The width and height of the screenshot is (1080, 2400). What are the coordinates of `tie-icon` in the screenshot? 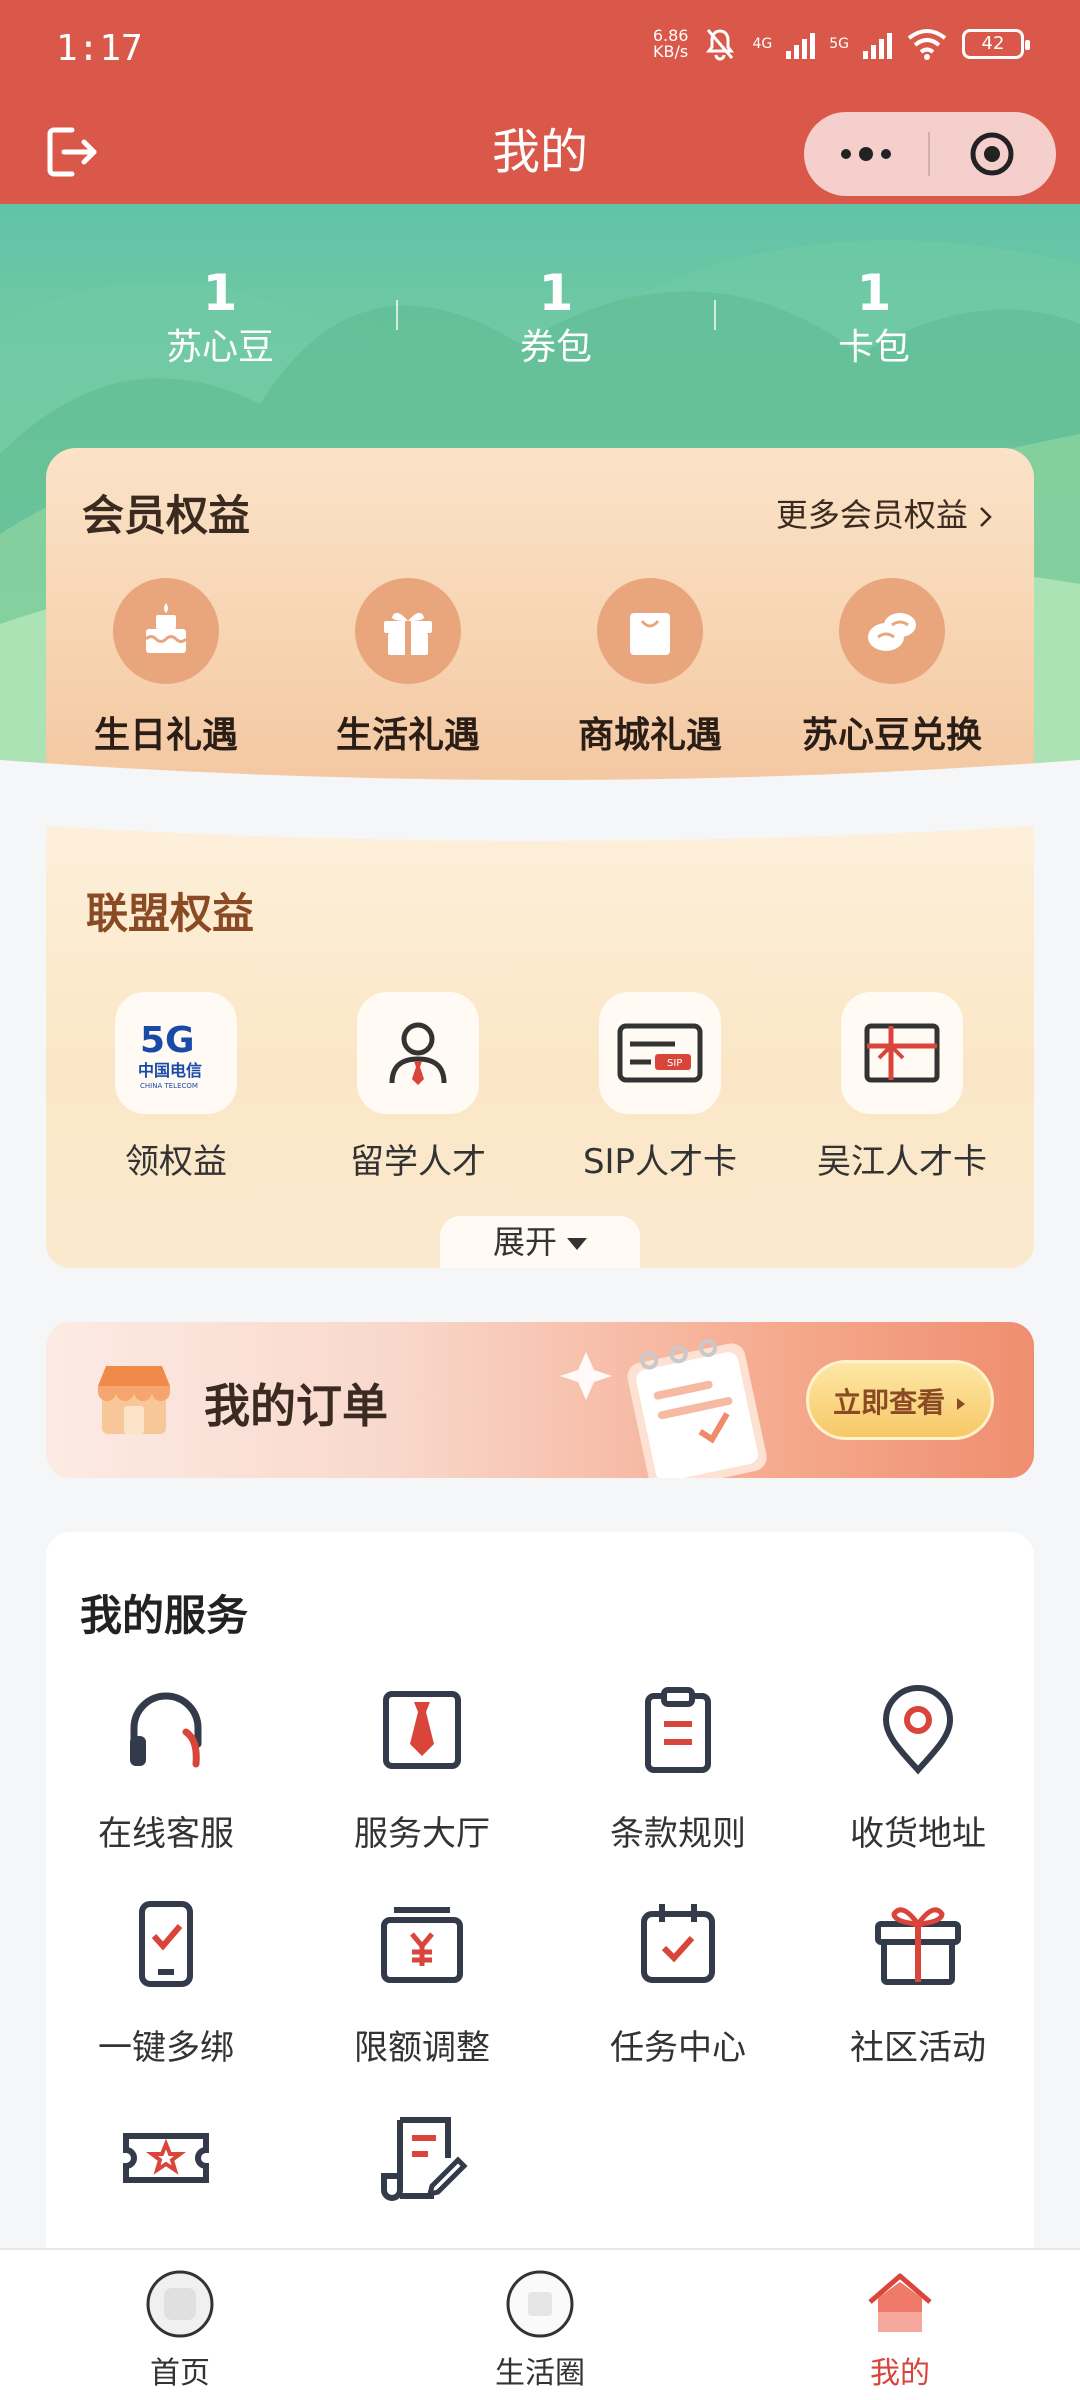 It's located at (422, 1730).